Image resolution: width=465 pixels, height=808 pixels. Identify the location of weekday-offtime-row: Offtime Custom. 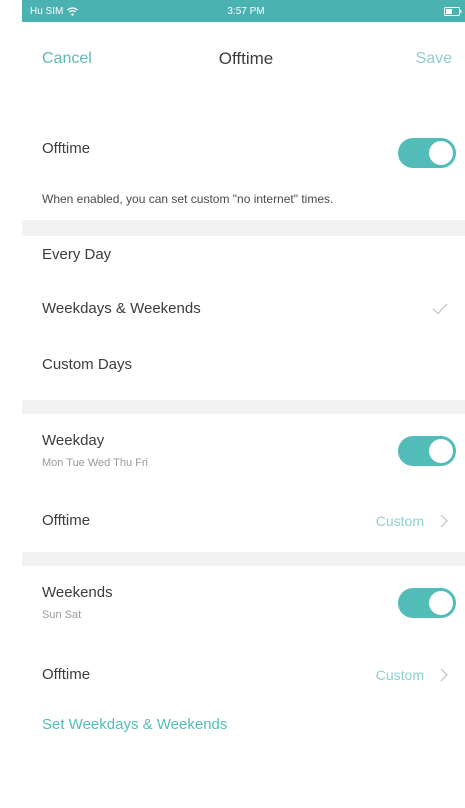
(243, 522).